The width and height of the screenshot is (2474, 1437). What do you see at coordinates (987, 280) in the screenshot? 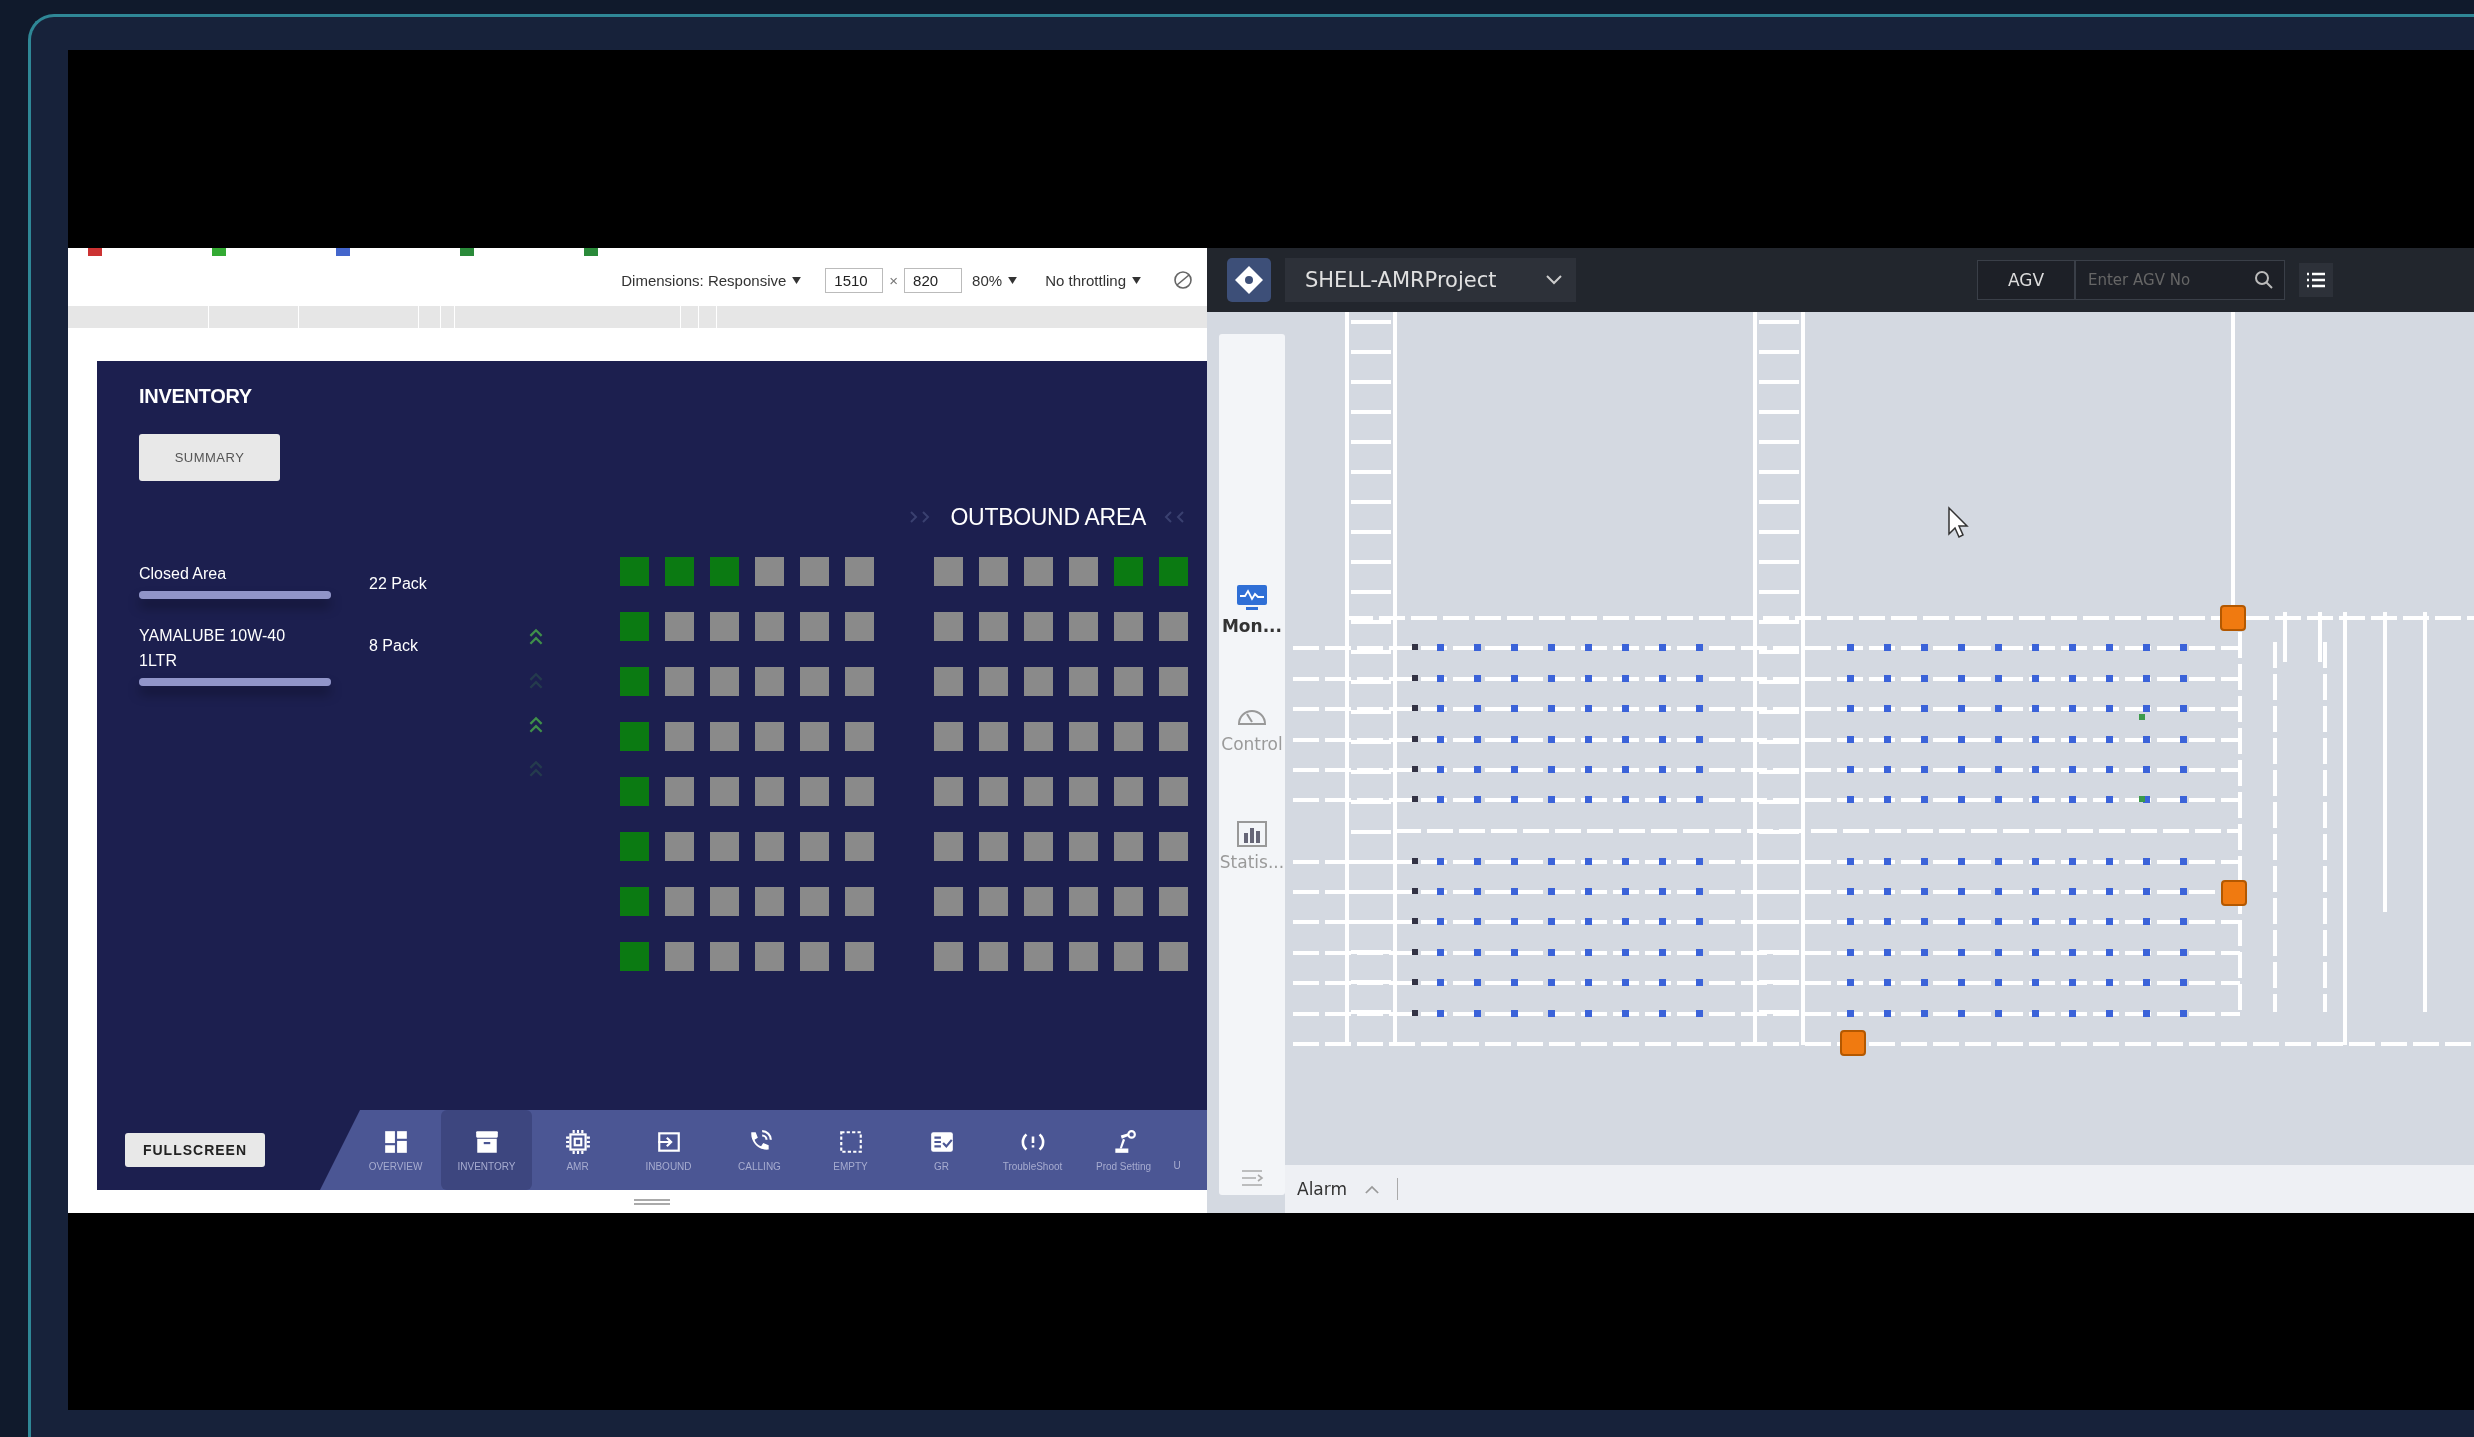
I see `zoom-dropdown: 80%` at bounding box center [987, 280].